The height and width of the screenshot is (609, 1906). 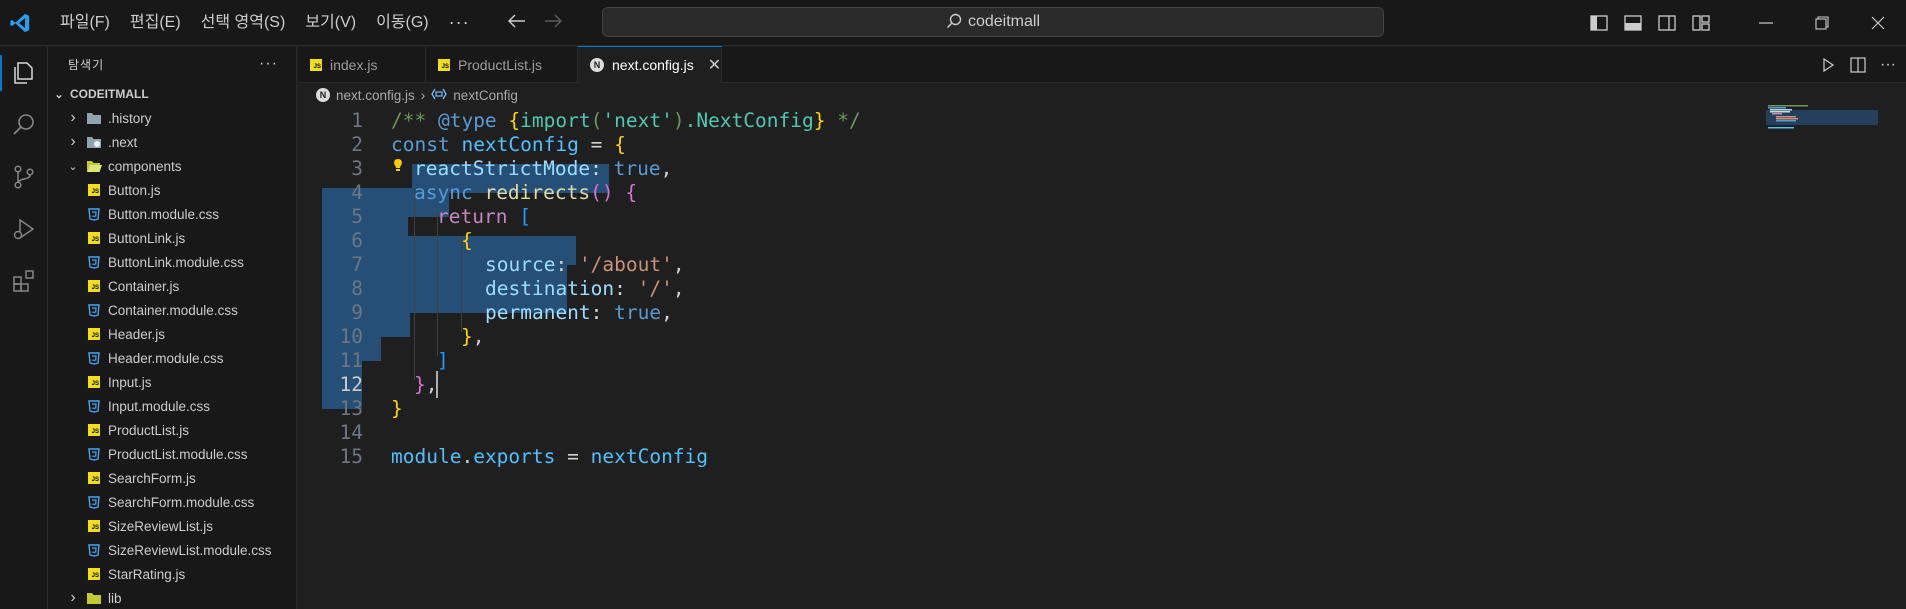 What do you see at coordinates (115, 598) in the screenshot?
I see `tree-item-label: lib` at bounding box center [115, 598].